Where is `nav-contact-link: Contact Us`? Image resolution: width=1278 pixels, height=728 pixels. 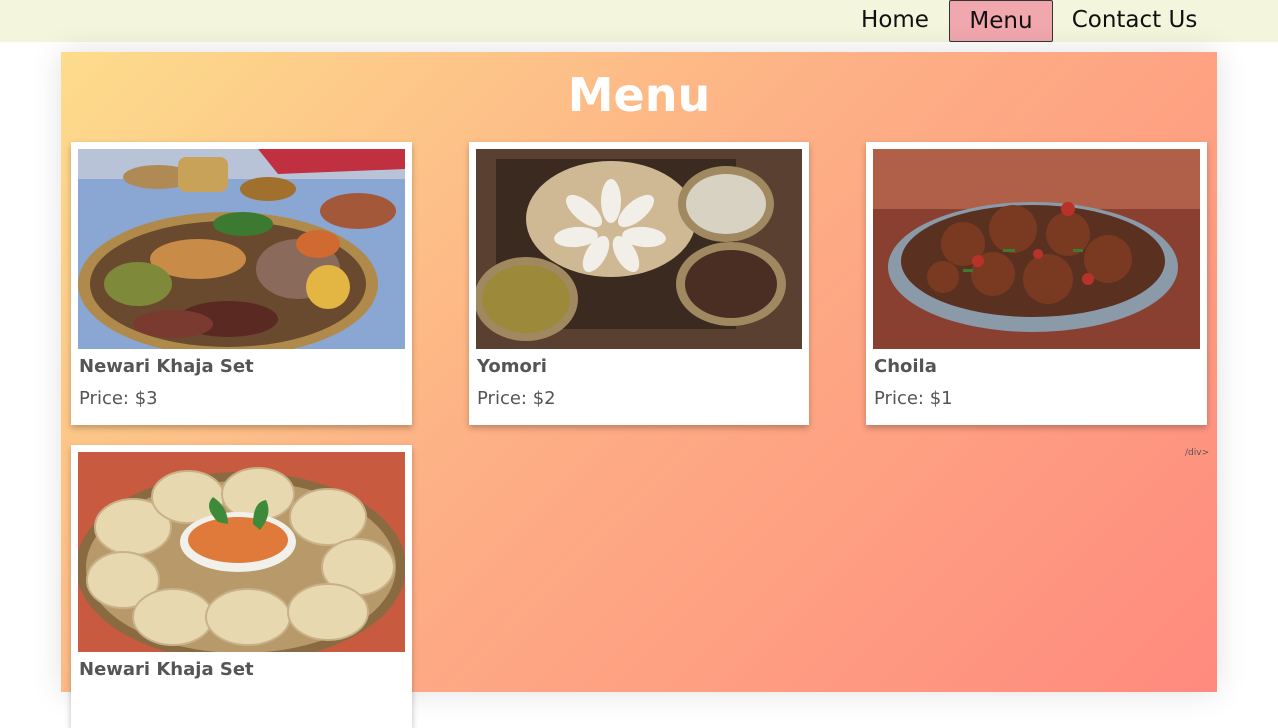 nav-contact-link: Contact Us is located at coordinates (1134, 20).